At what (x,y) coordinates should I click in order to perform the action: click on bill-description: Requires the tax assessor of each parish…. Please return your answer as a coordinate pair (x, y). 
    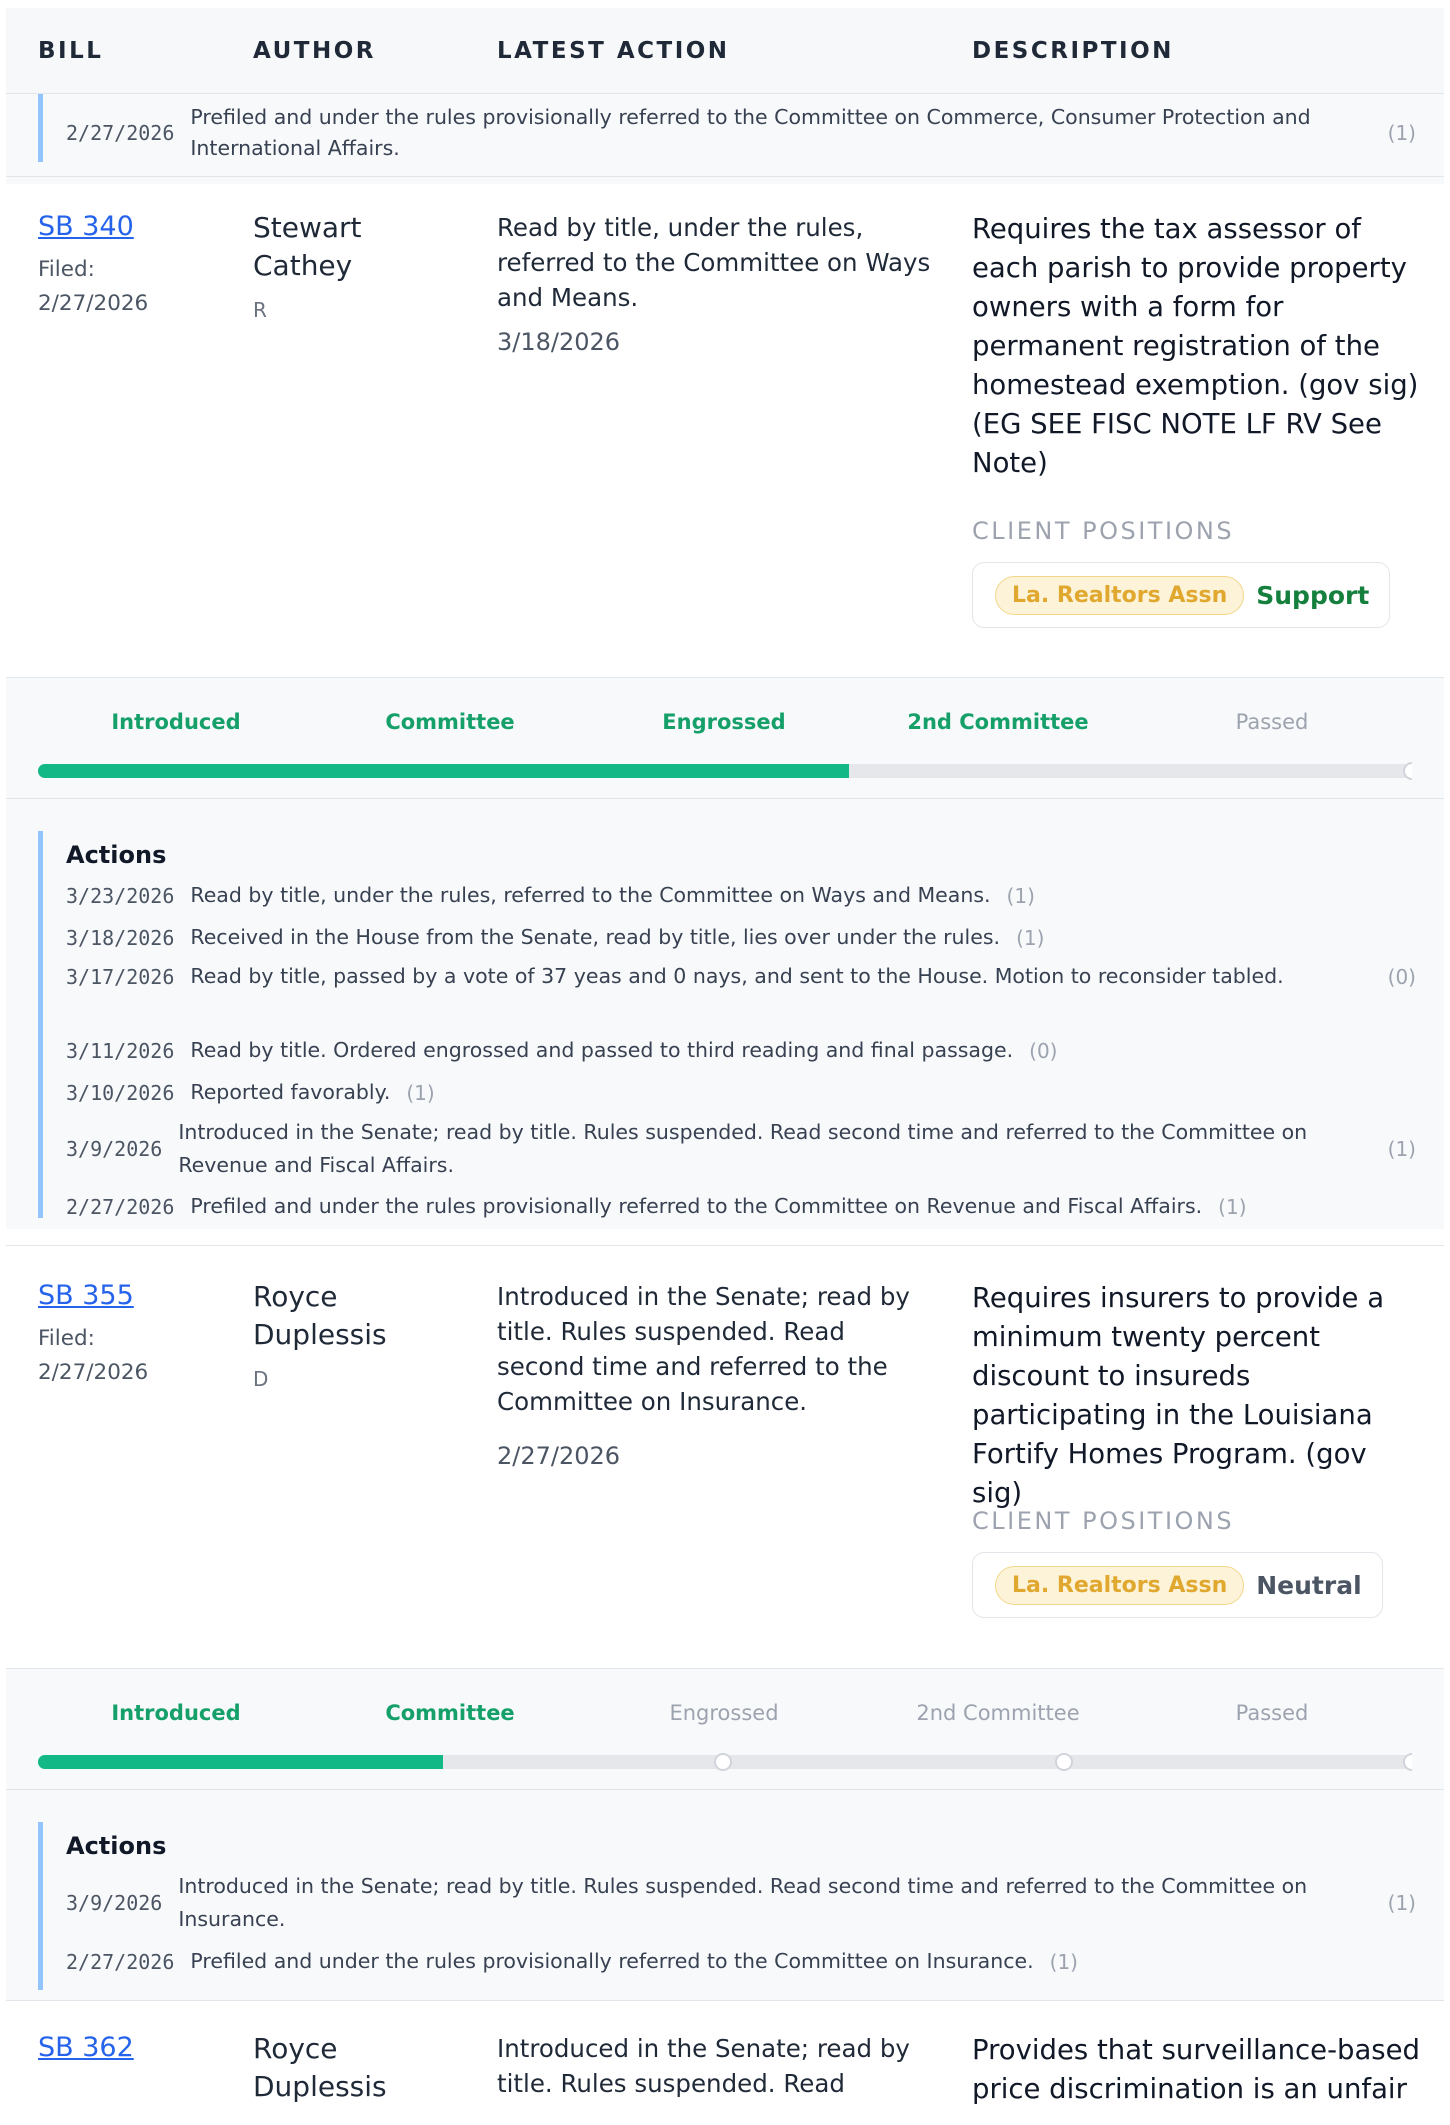
    Looking at the image, I should click on (1195, 346).